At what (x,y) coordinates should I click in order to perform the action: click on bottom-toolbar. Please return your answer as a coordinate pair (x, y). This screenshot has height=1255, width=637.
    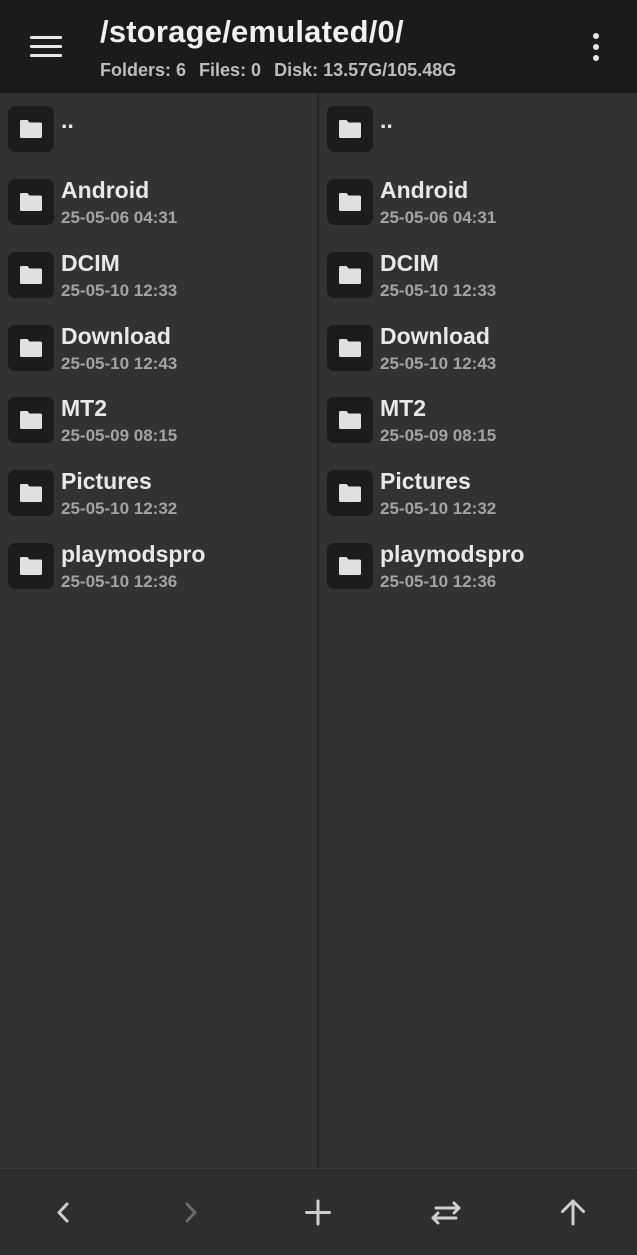
    Looking at the image, I should click on (318, 1211).